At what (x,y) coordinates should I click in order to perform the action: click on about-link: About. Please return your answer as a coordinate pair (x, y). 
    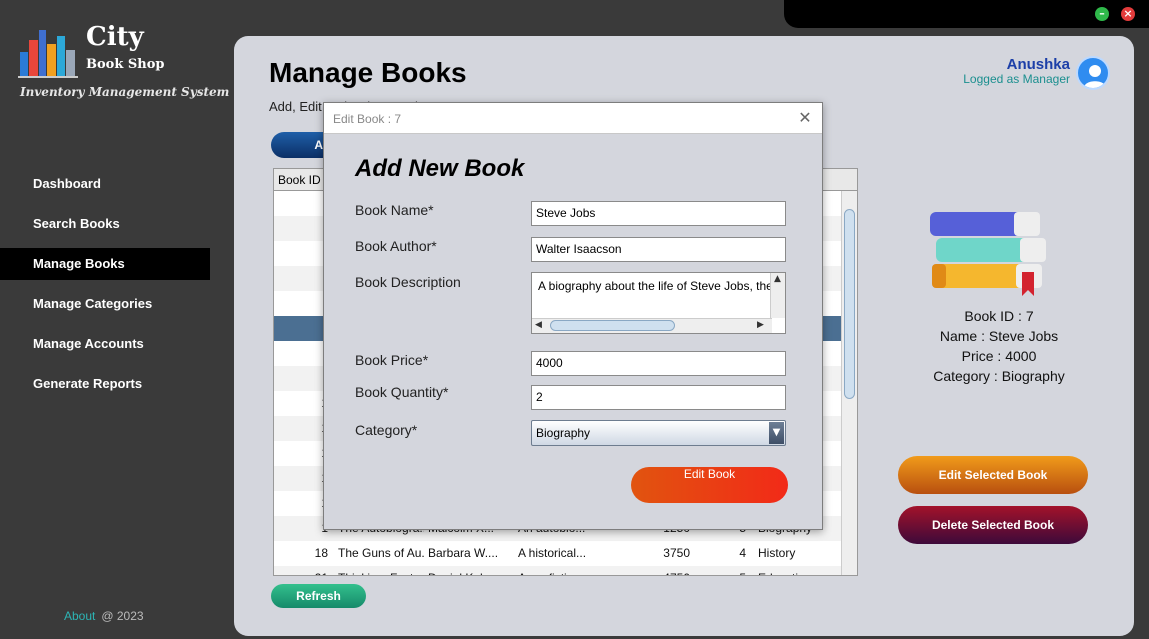
    Looking at the image, I should click on (79, 616).